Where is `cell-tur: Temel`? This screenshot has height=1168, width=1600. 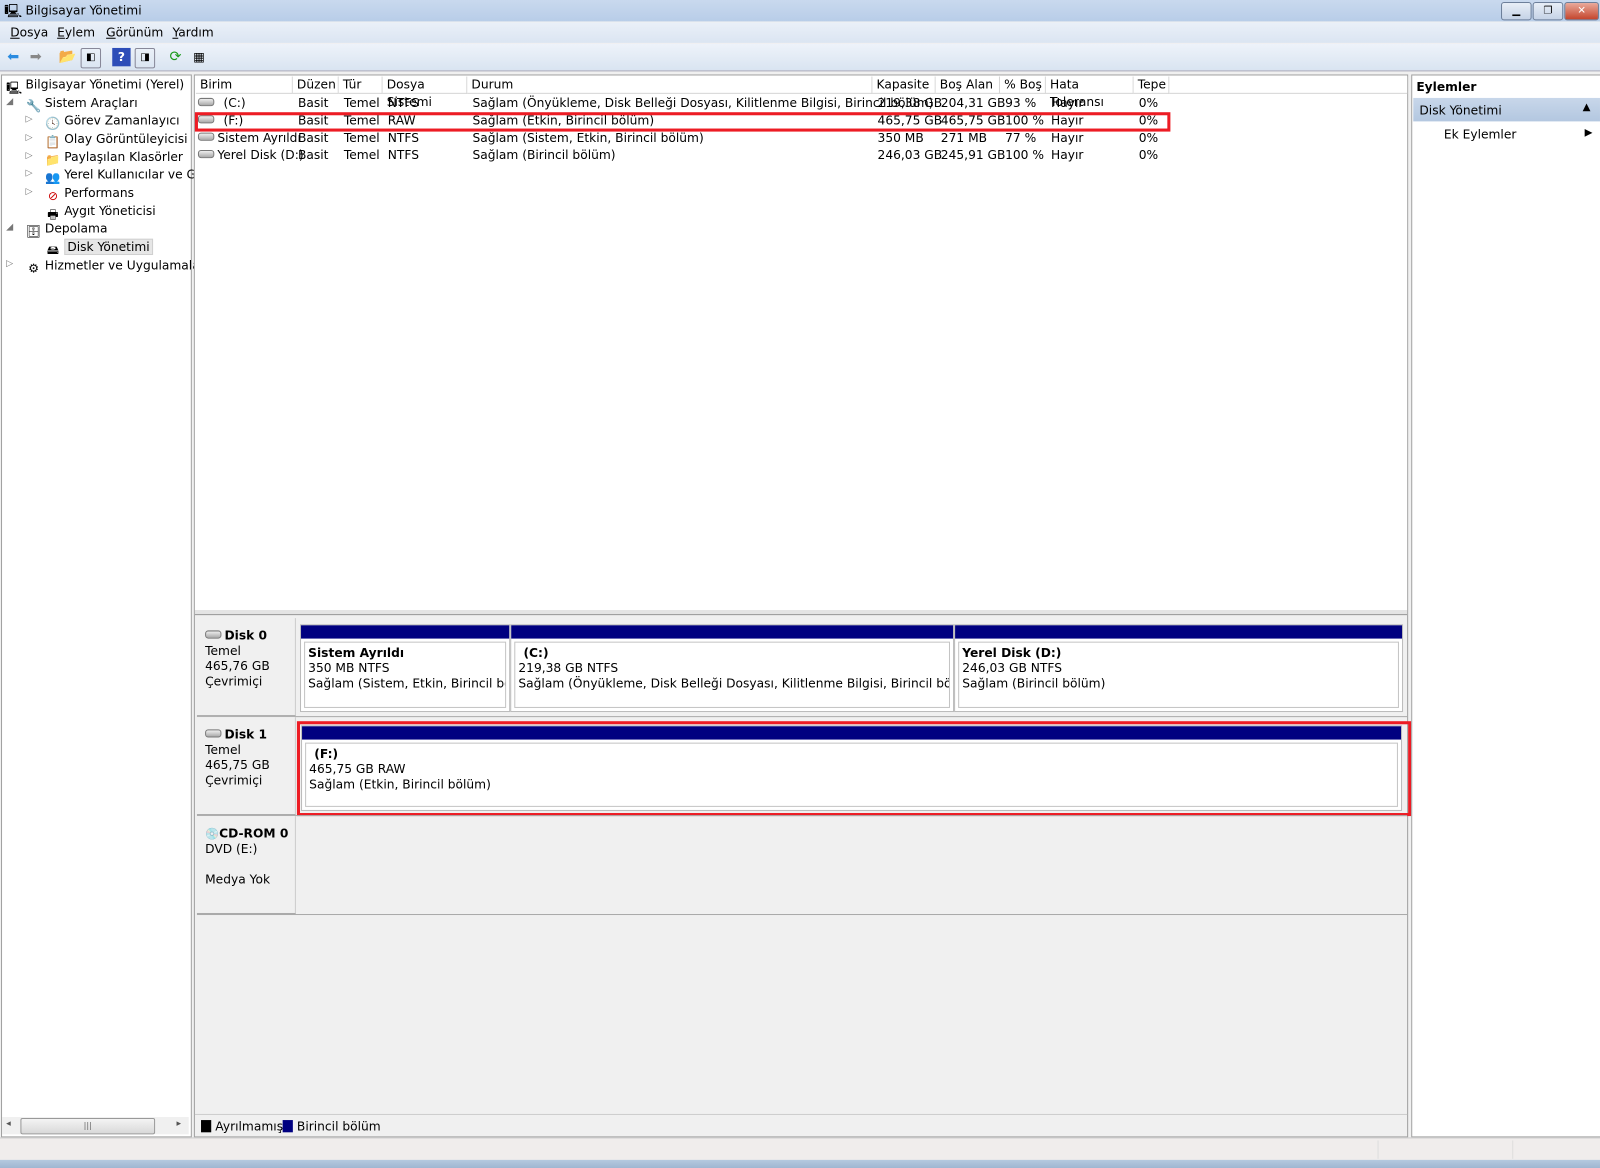 cell-tur: Temel is located at coordinates (362, 155).